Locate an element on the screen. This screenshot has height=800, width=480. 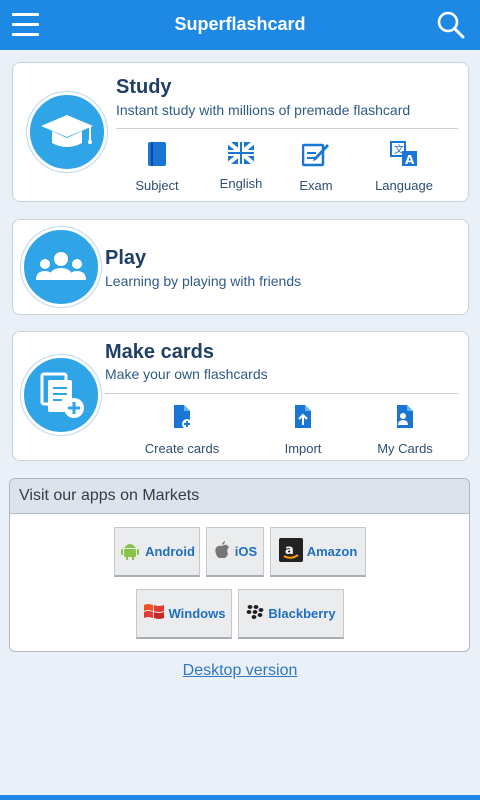
user-document-icon is located at coordinates (405, 419).